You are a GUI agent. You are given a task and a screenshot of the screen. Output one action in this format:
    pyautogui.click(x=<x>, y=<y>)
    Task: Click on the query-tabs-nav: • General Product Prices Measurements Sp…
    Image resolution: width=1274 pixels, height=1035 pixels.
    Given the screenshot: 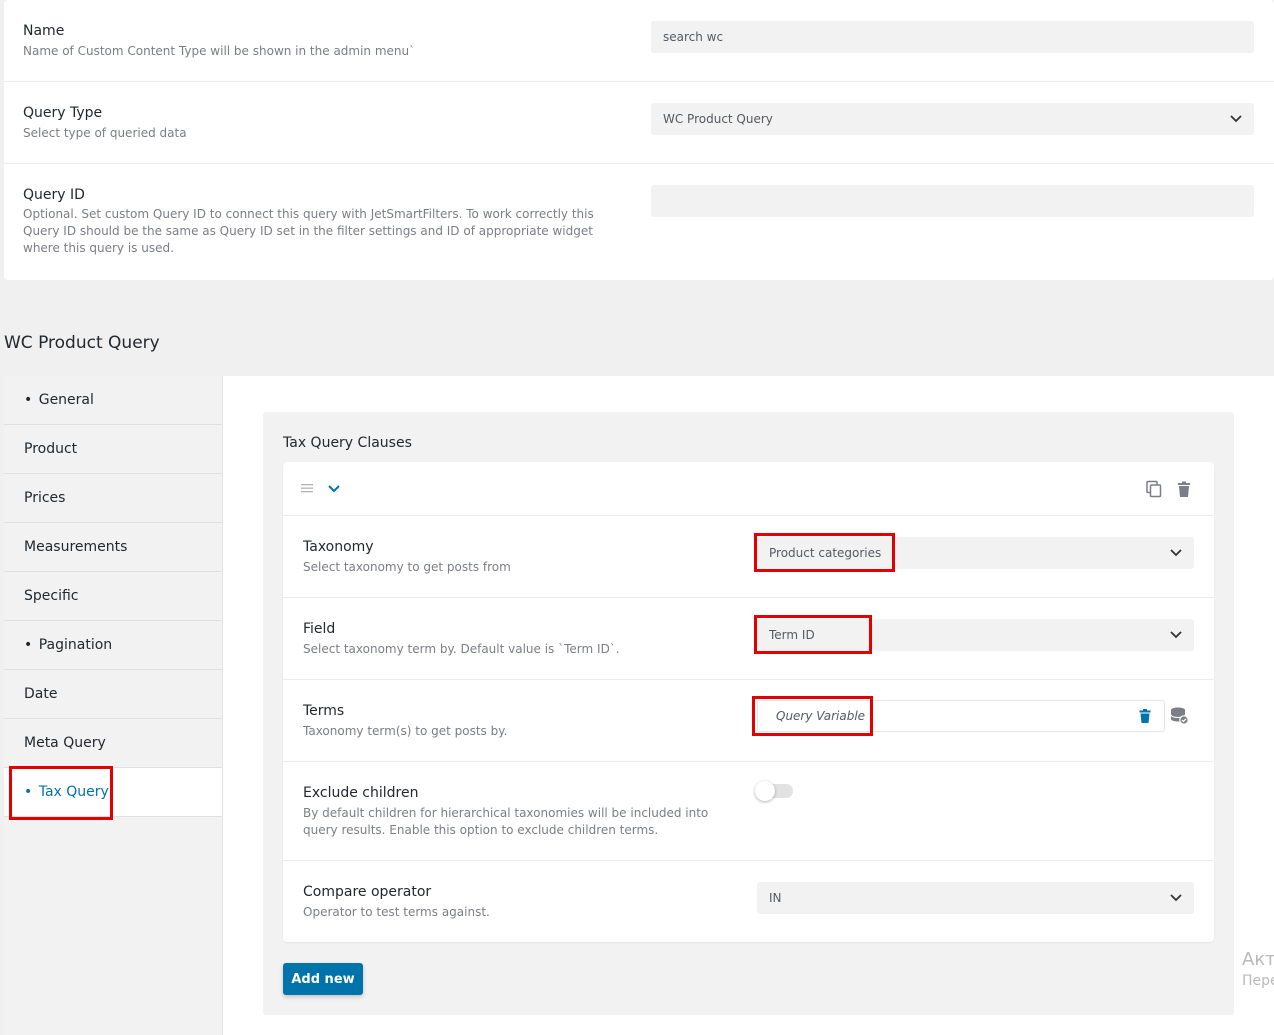 What is the action you would take?
    pyautogui.click(x=113, y=705)
    